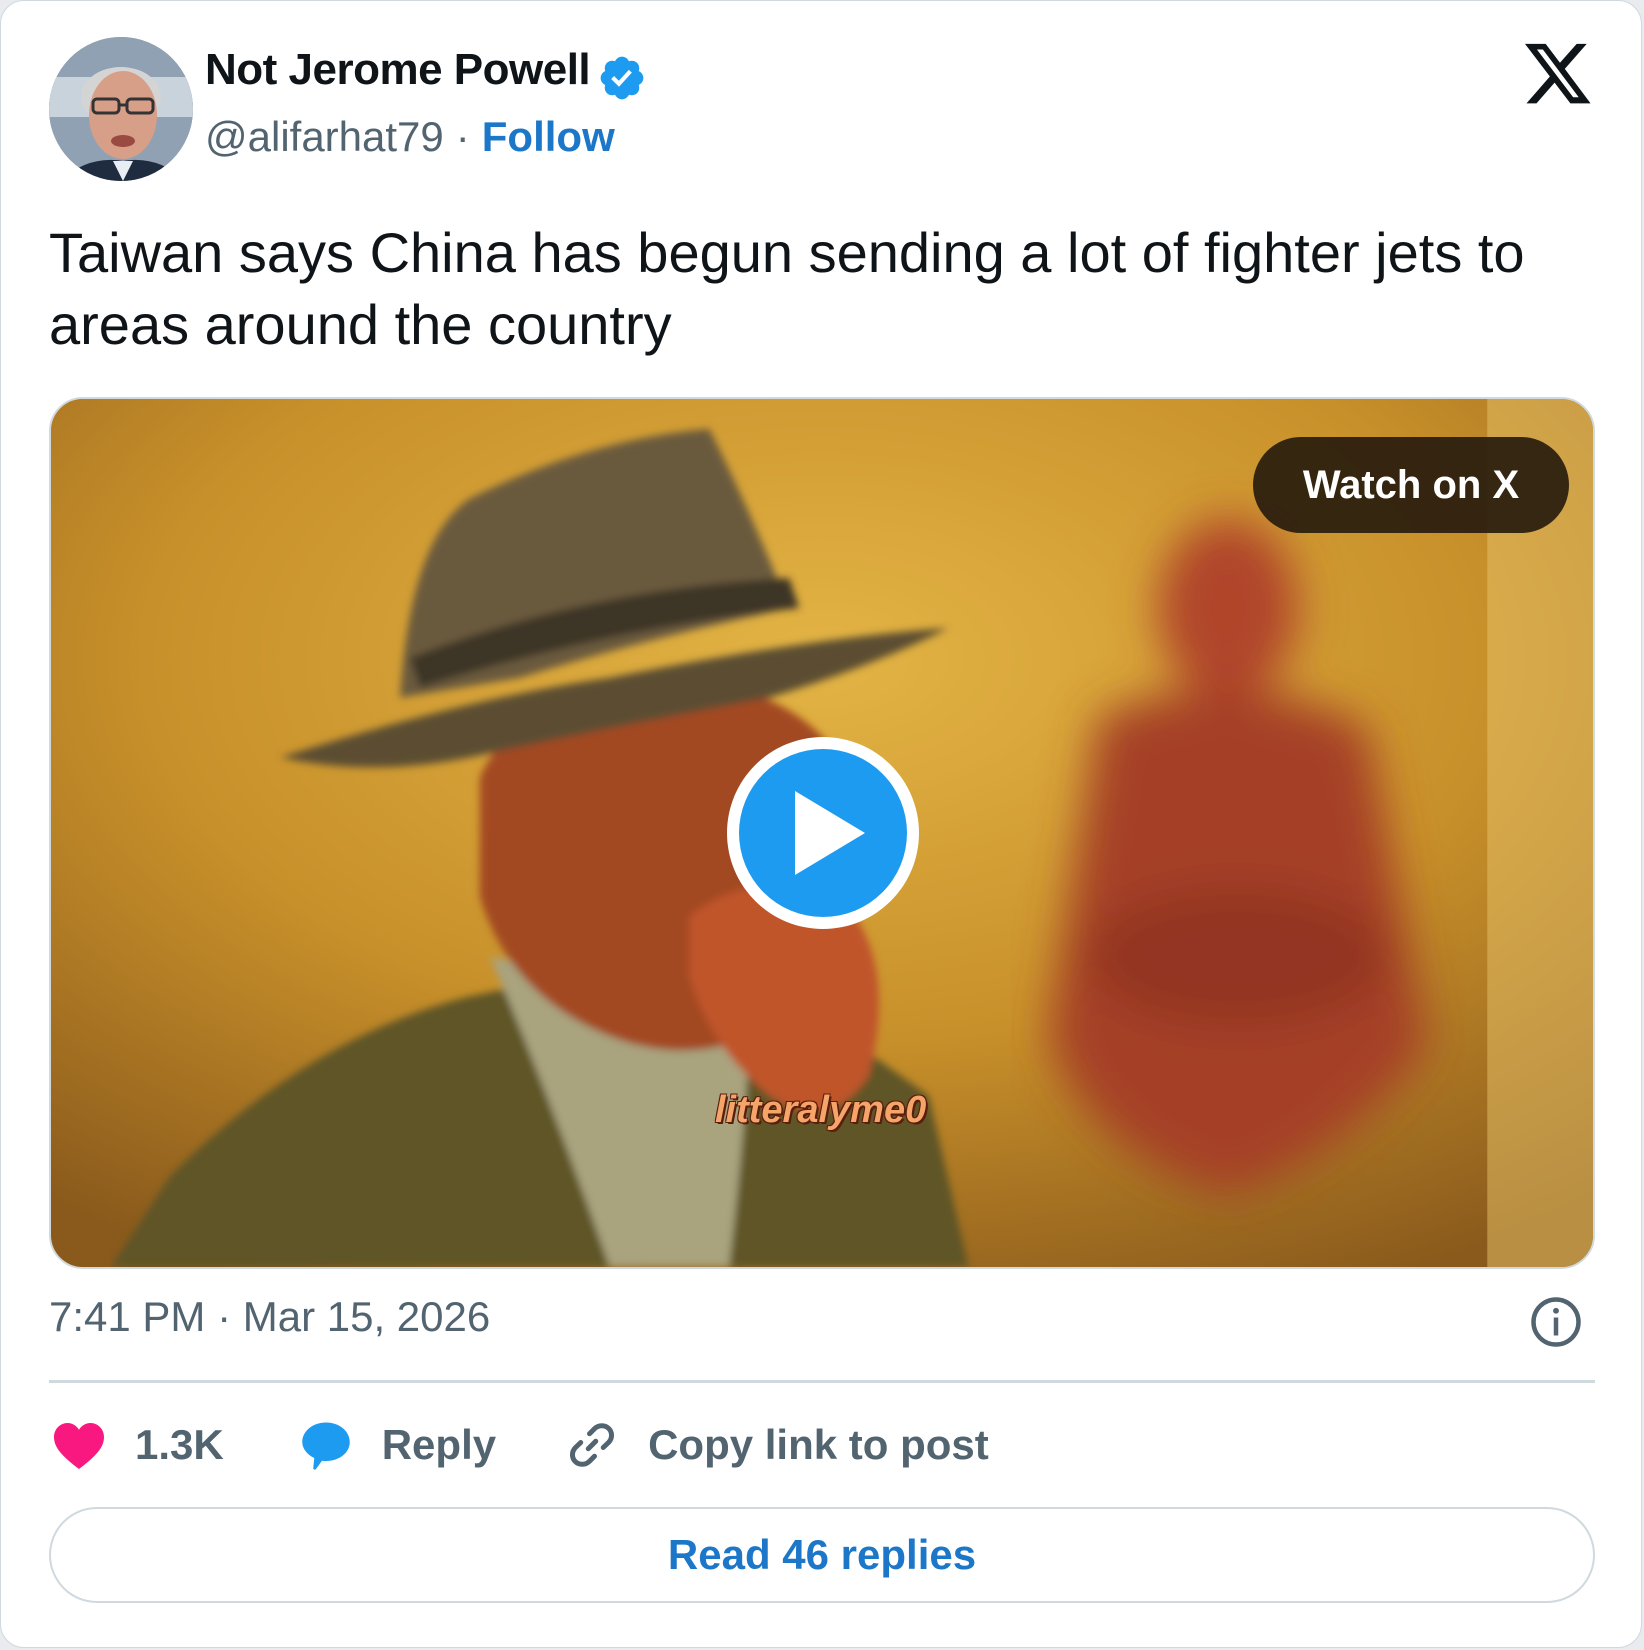 The height and width of the screenshot is (1650, 1644). What do you see at coordinates (1556, 1322) in the screenshot?
I see `info-icon` at bounding box center [1556, 1322].